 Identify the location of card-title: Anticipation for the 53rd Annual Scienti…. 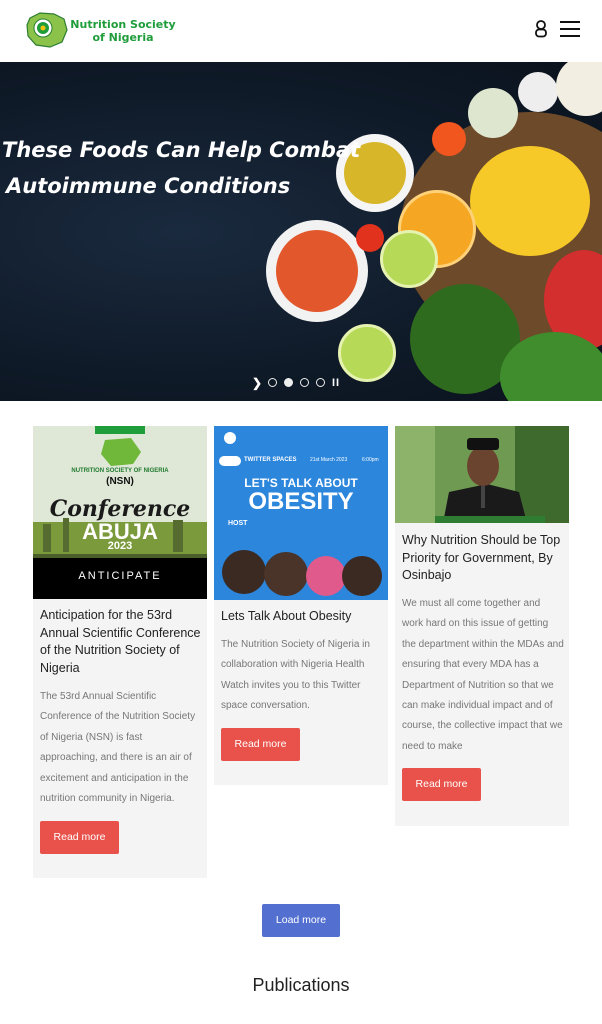
(121, 642).